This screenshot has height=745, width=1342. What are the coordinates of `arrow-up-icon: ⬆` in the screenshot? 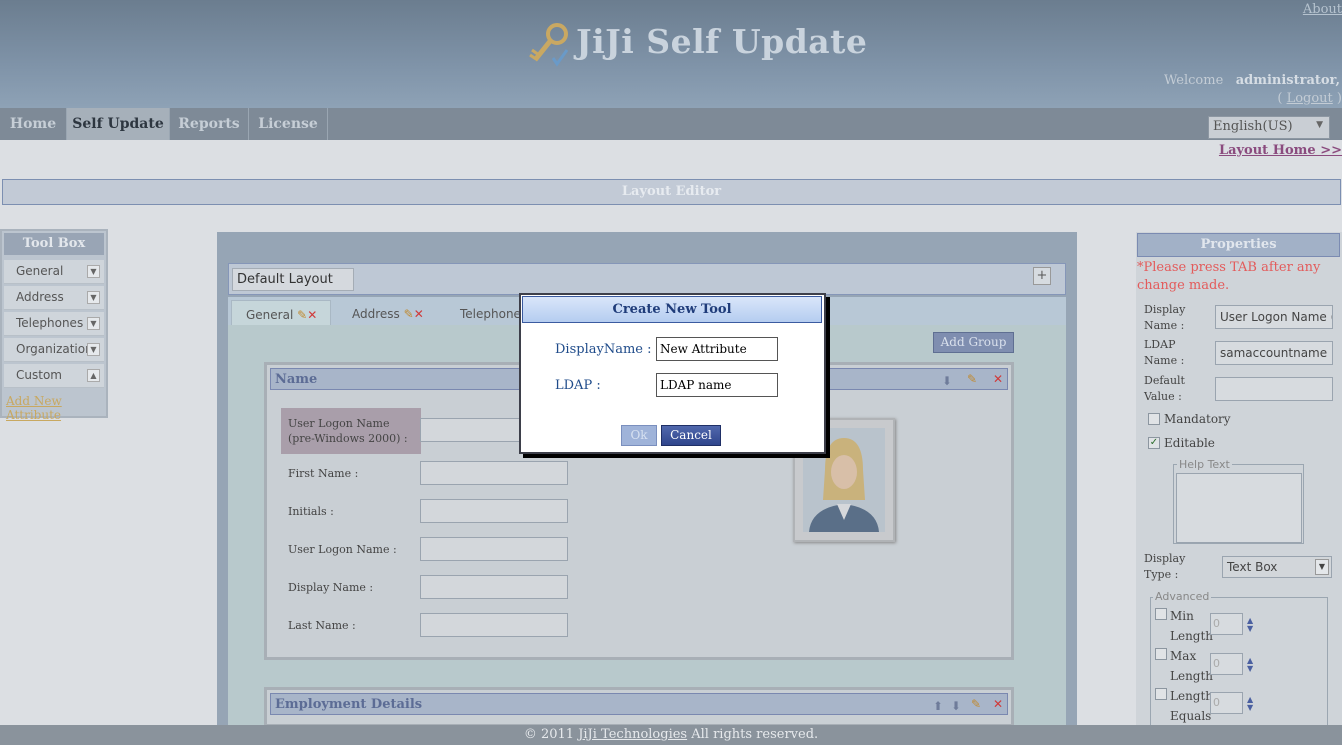 It's located at (938, 706).